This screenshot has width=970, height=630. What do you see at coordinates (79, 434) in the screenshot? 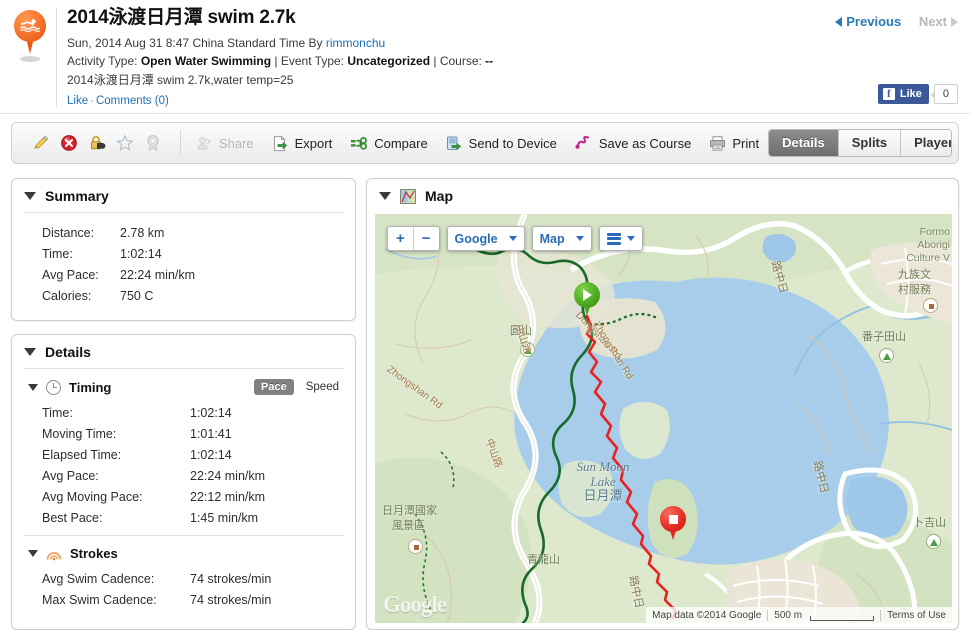
I see `timing-key: Moving Time:` at bounding box center [79, 434].